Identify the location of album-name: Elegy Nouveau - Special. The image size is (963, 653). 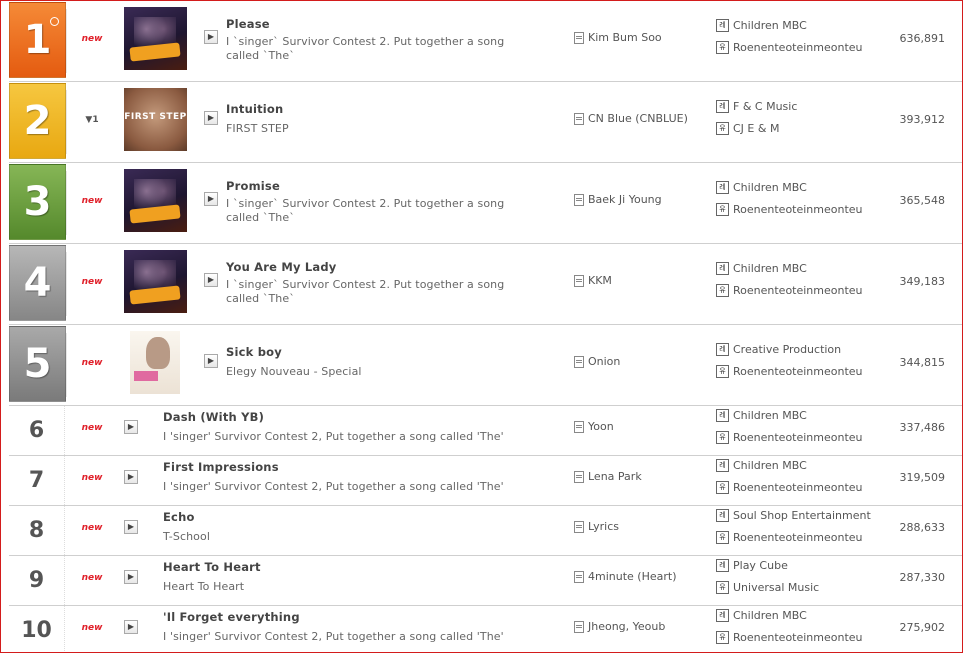
(376, 372).